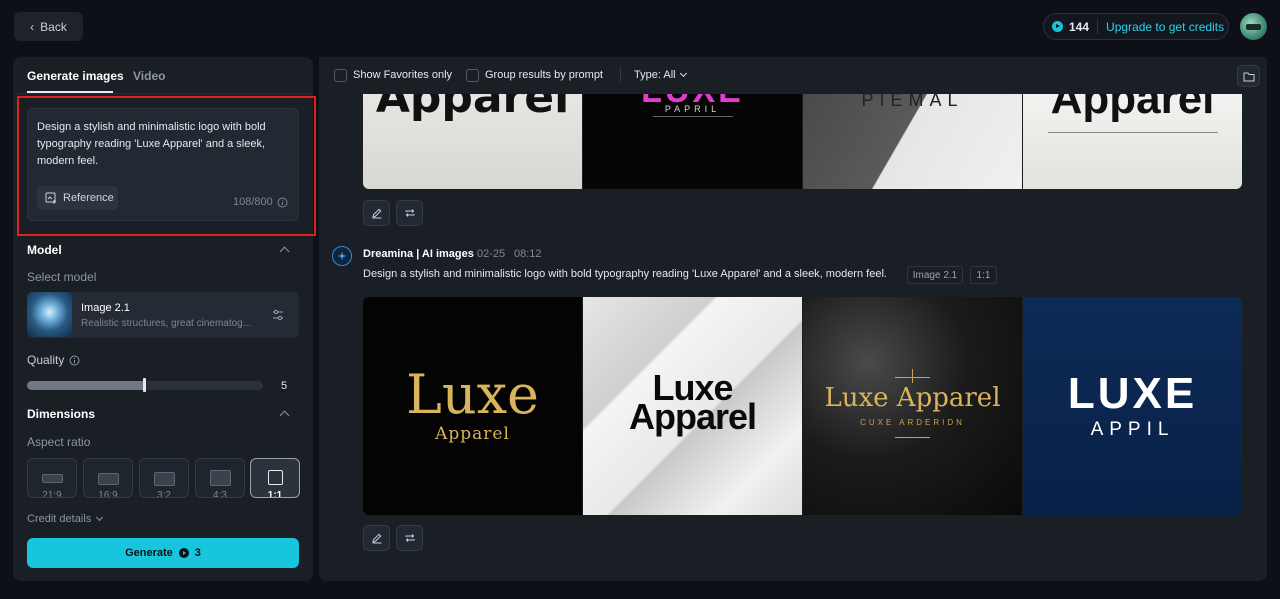 The width and height of the screenshot is (1280, 599). I want to click on image-logo-text: LUXE, so click(1132, 393).